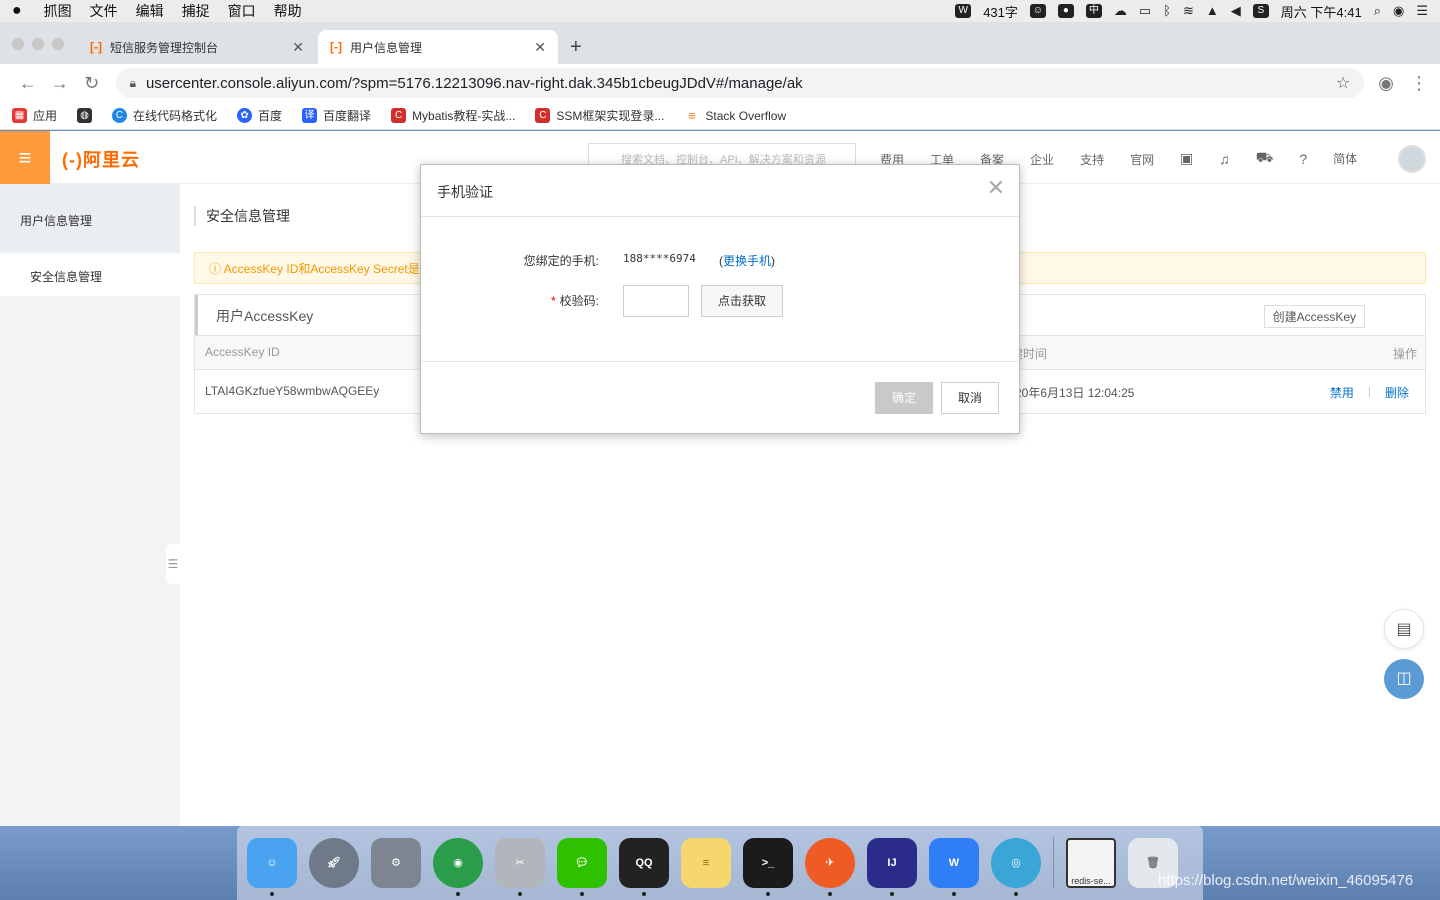  What do you see at coordinates (656, 301) in the screenshot?
I see `verification-code-input` at bounding box center [656, 301].